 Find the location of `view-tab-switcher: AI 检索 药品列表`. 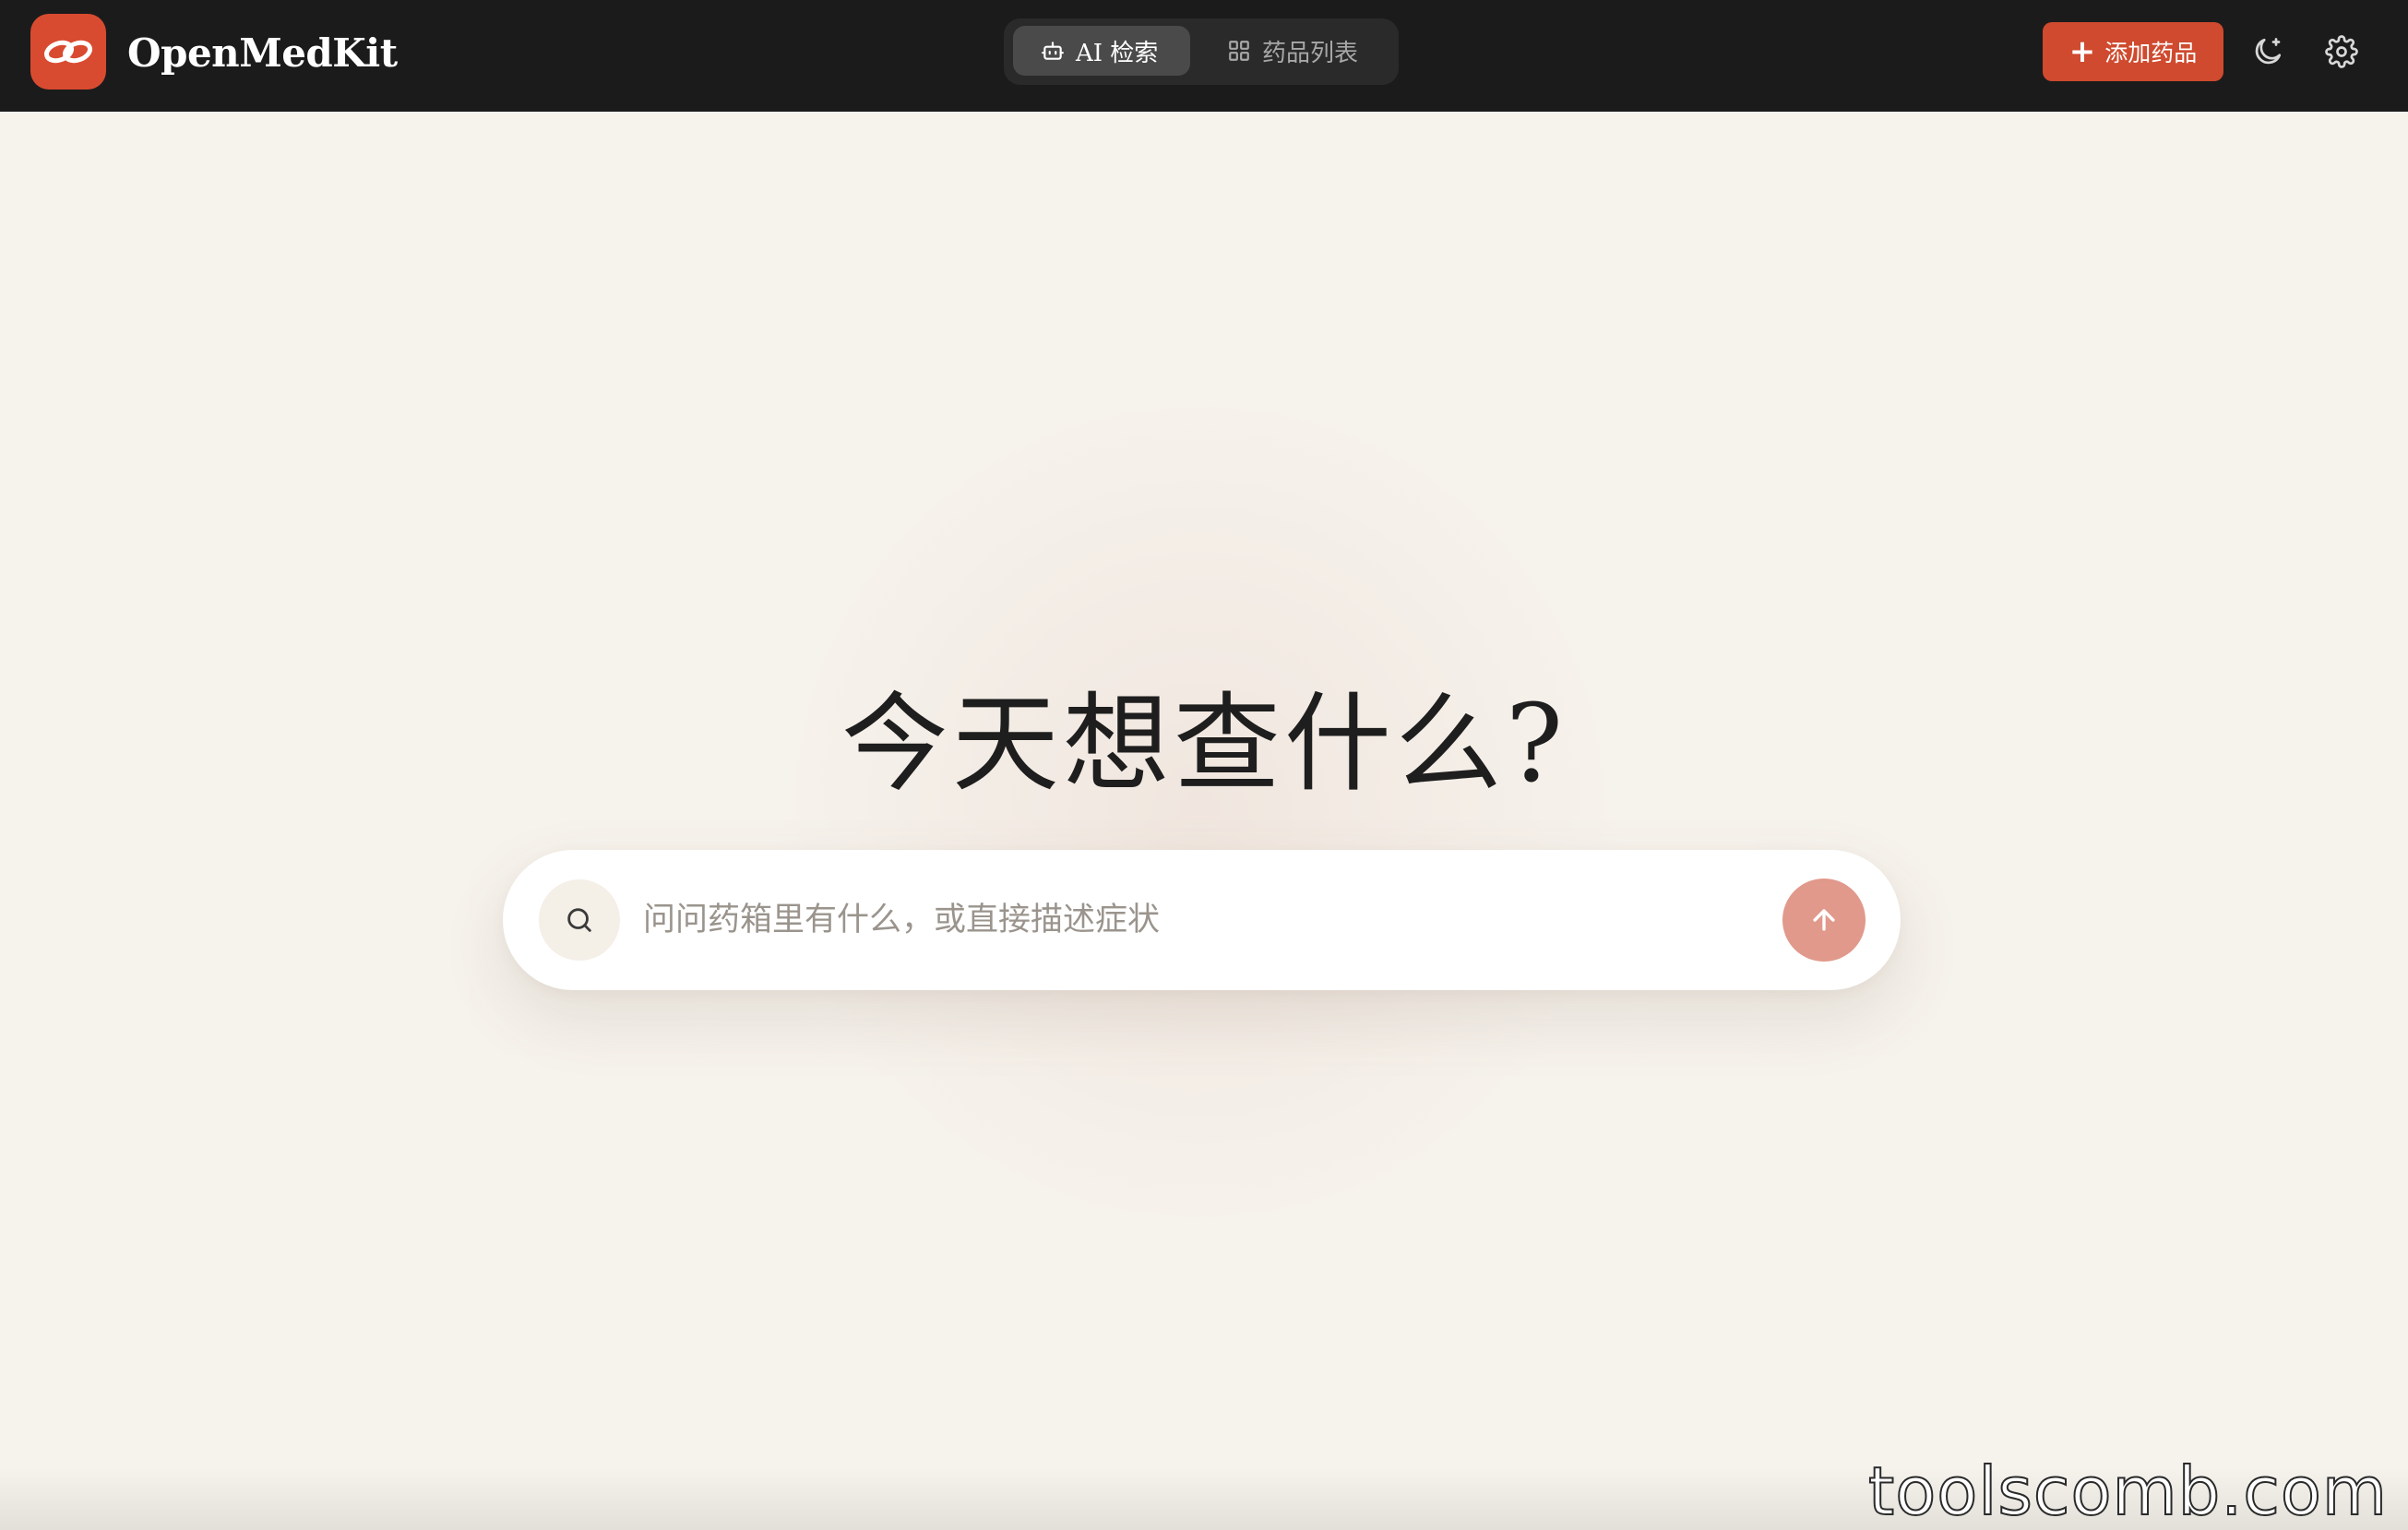

view-tab-switcher: AI 检索 药品列表 is located at coordinates (1201, 51).